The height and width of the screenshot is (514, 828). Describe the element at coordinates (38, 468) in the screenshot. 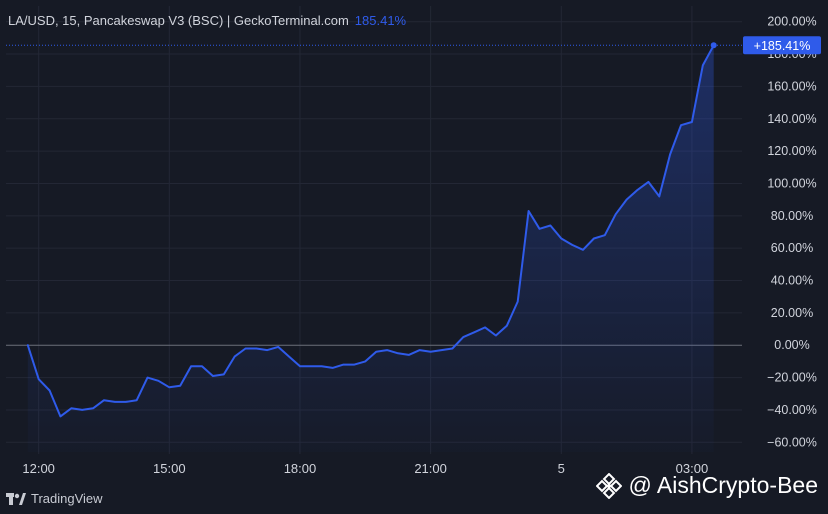

I see `x-tick-label: 12:00` at that location.